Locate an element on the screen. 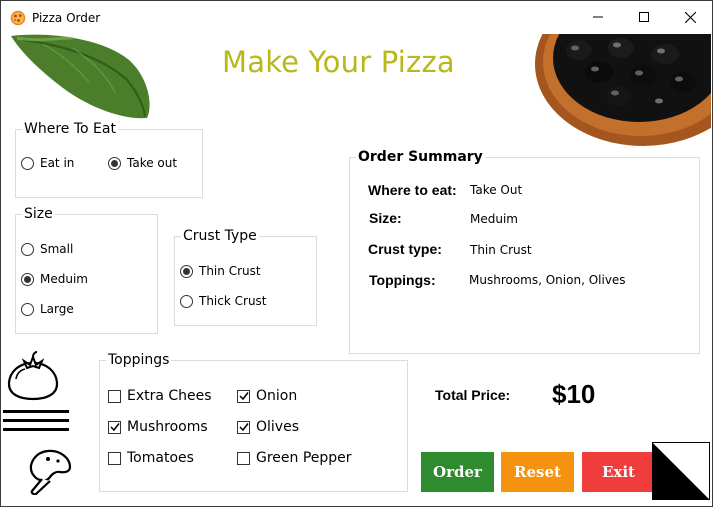 This screenshot has width=713, height=507. exit-button: Exit is located at coordinates (618, 472).